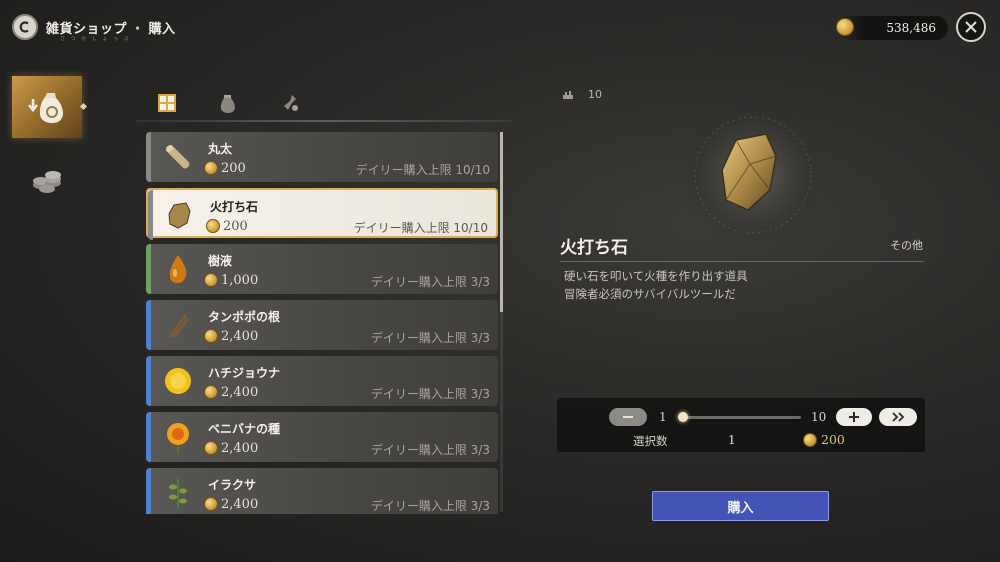 The height and width of the screenshot is (562, 1000). What do you see at coordinates (898, 417) in the screenshot?
I see `max-quantity-button` at bounding box center [898, 417].